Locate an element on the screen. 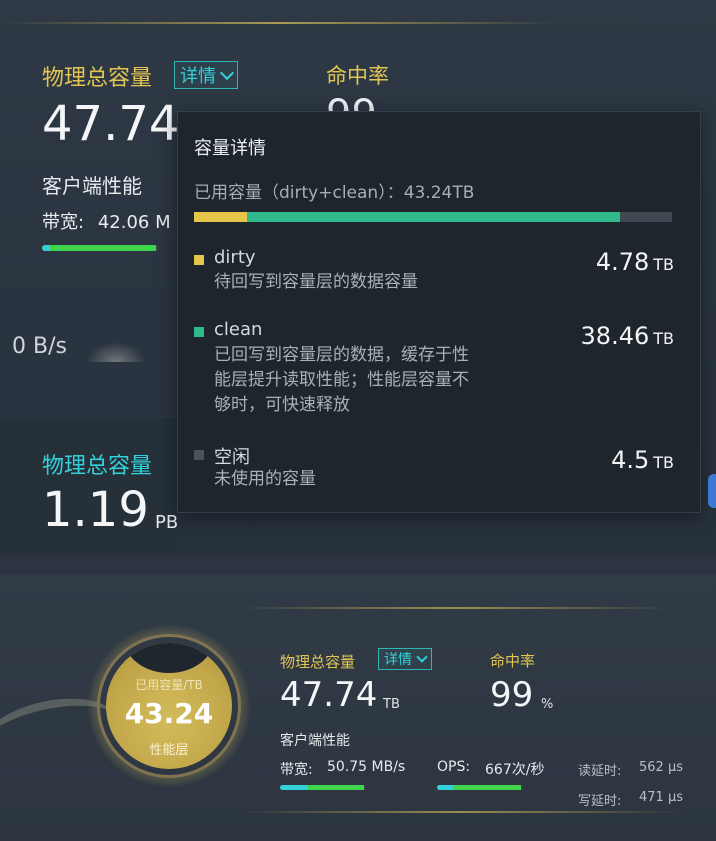  clean-value-unit: TB is located at coordinates (663, 338).